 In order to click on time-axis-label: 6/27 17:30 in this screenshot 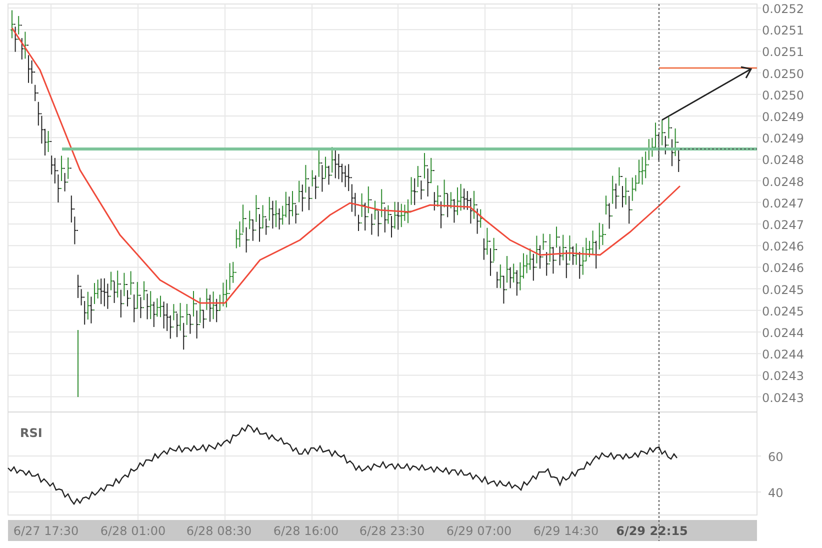, I will do `click(46, 531)`.